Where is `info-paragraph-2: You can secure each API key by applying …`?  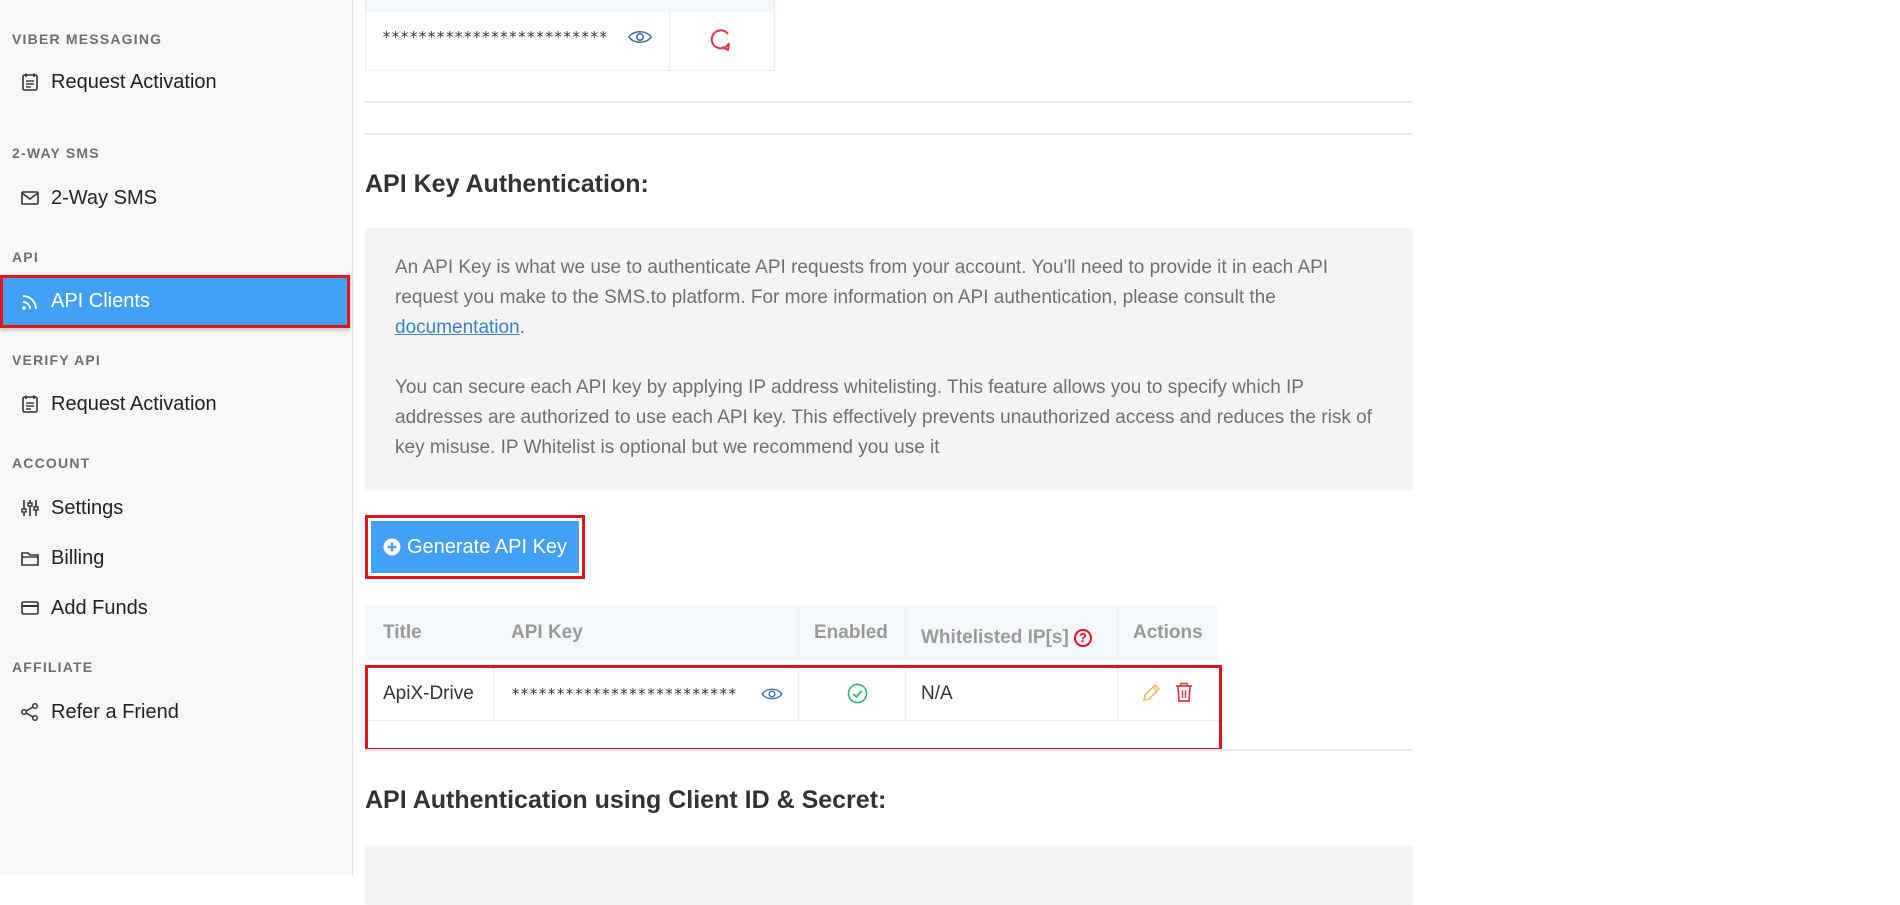
info-paragraph-2: You can secure each API key by applying … is located at coordinates (883, 417).